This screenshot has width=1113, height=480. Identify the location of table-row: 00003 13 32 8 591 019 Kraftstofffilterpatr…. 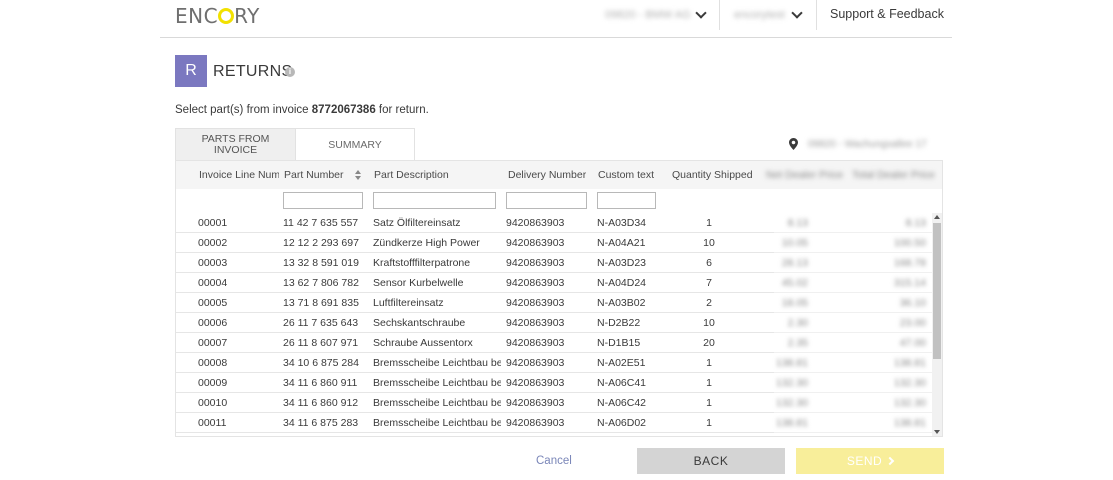
(555, 263).